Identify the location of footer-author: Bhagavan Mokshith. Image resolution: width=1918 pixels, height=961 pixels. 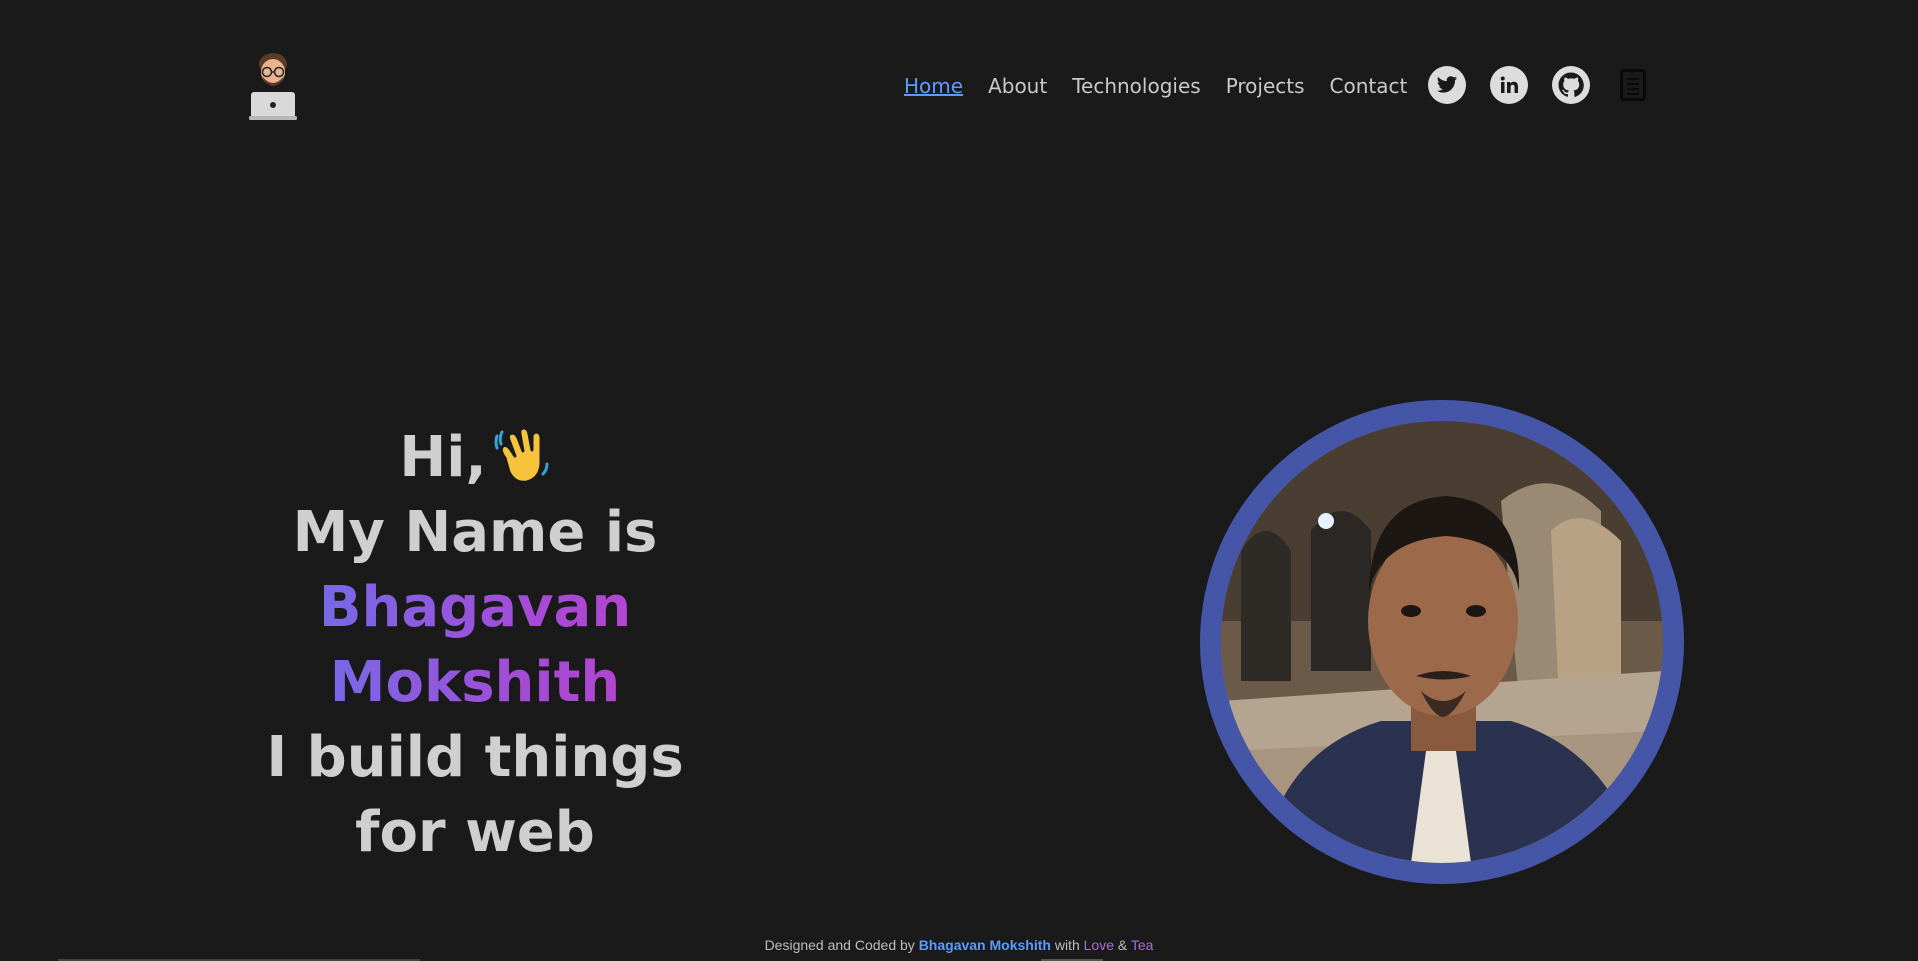
(985, 945).